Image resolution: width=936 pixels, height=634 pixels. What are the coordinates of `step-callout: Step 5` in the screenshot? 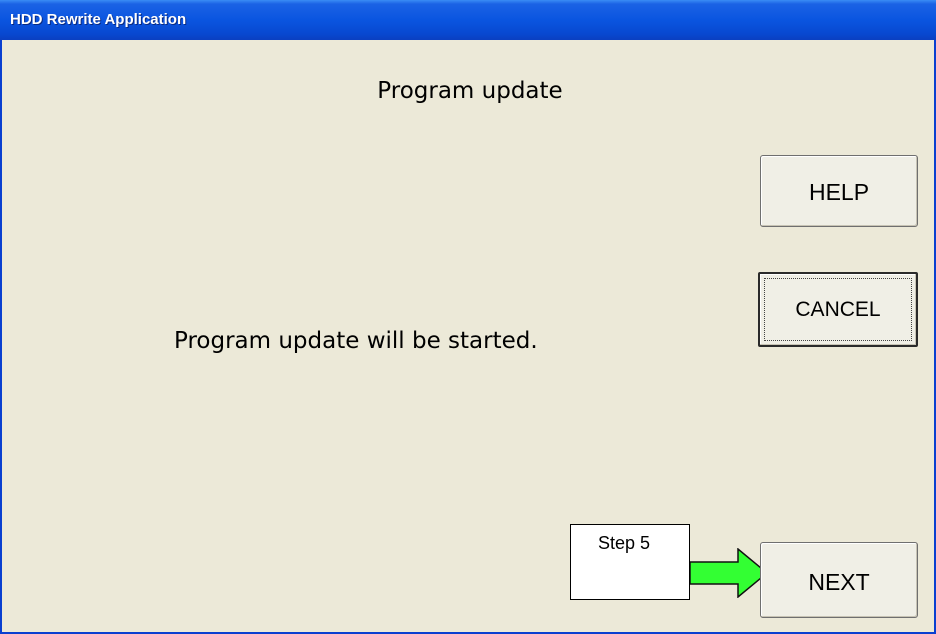 It's located at (630, 562).